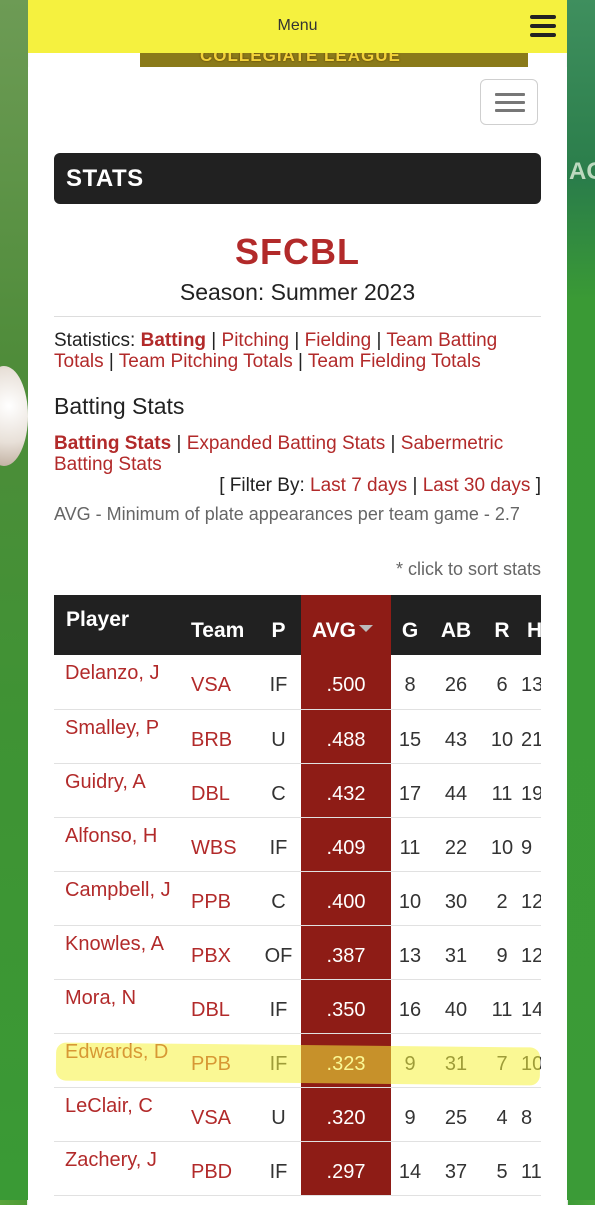 This screenshot has width=595, height=1205. Describe the element at coordinates (334, 630) in the screenshot. I see `header-avg-label: AVG` at that location.